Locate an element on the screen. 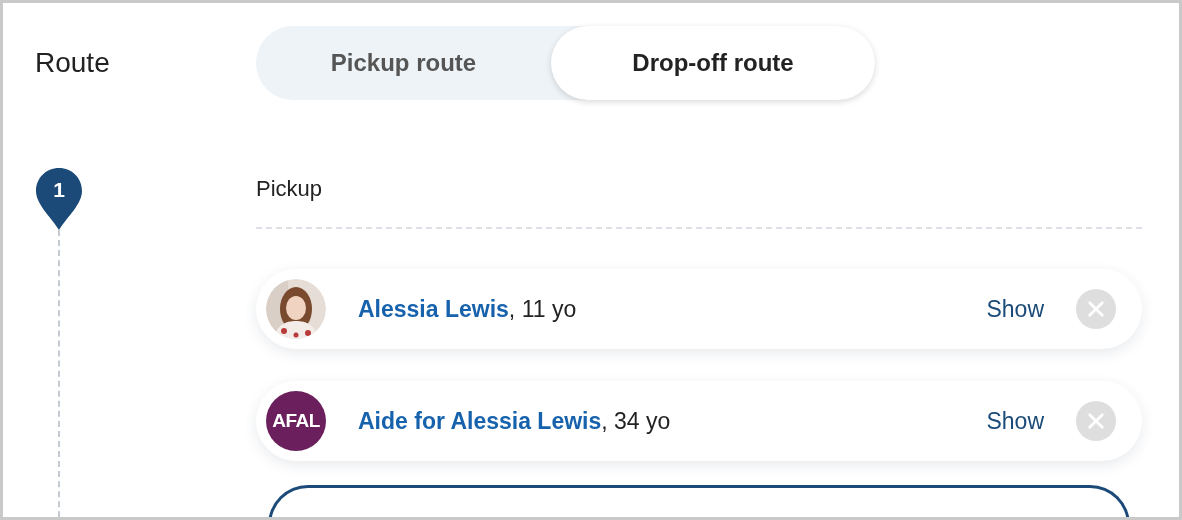 Image resolution: width=1182 pixels, height=520 pixels. section-label: Route is located at coordinates (72, 62).